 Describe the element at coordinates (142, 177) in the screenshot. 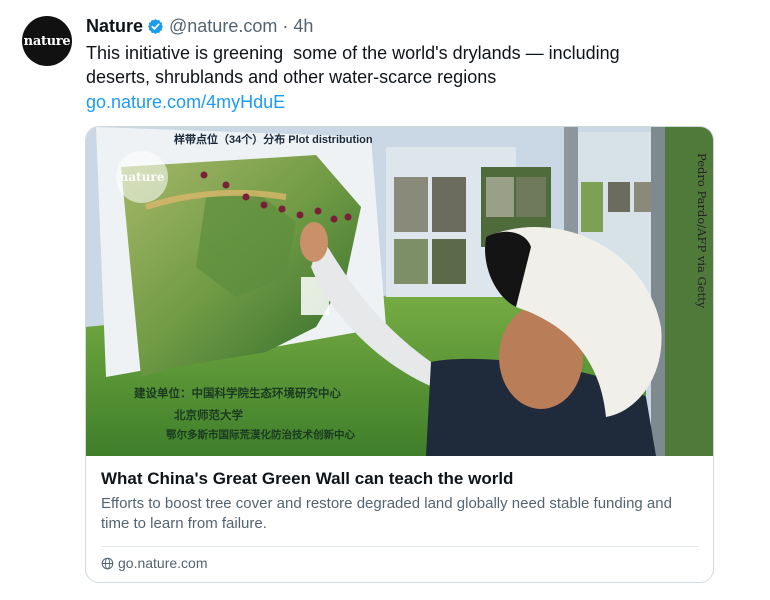

I see `image-watermark: nature` at that location.